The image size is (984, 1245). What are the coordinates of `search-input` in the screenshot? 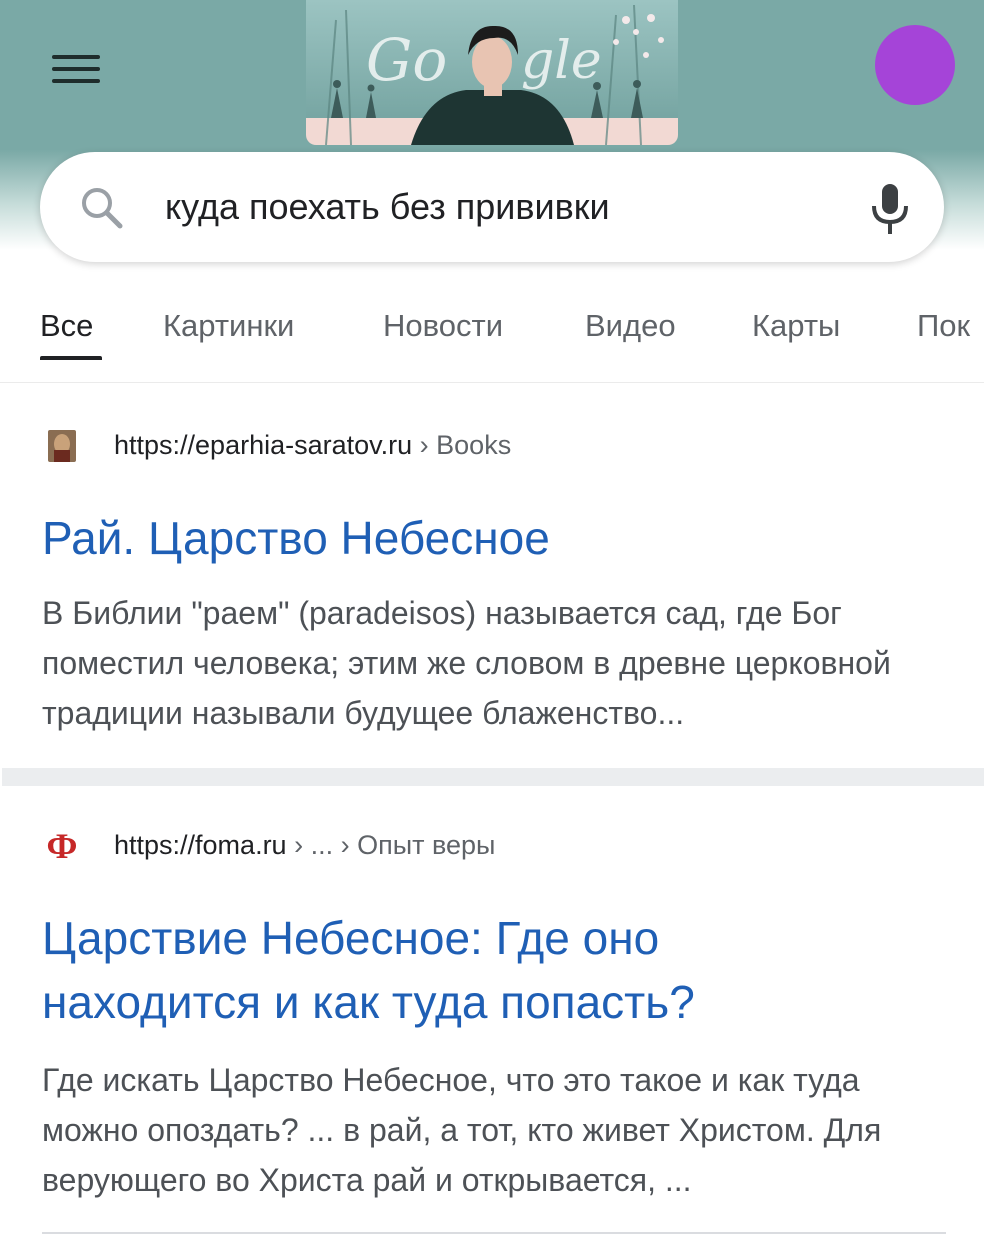 It's located at (485, 207).